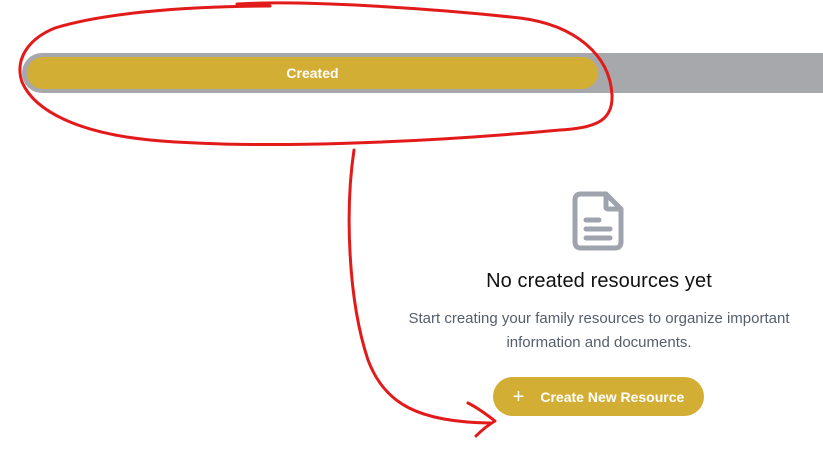  I want to click on tab-created: Created, so click(312, 73).